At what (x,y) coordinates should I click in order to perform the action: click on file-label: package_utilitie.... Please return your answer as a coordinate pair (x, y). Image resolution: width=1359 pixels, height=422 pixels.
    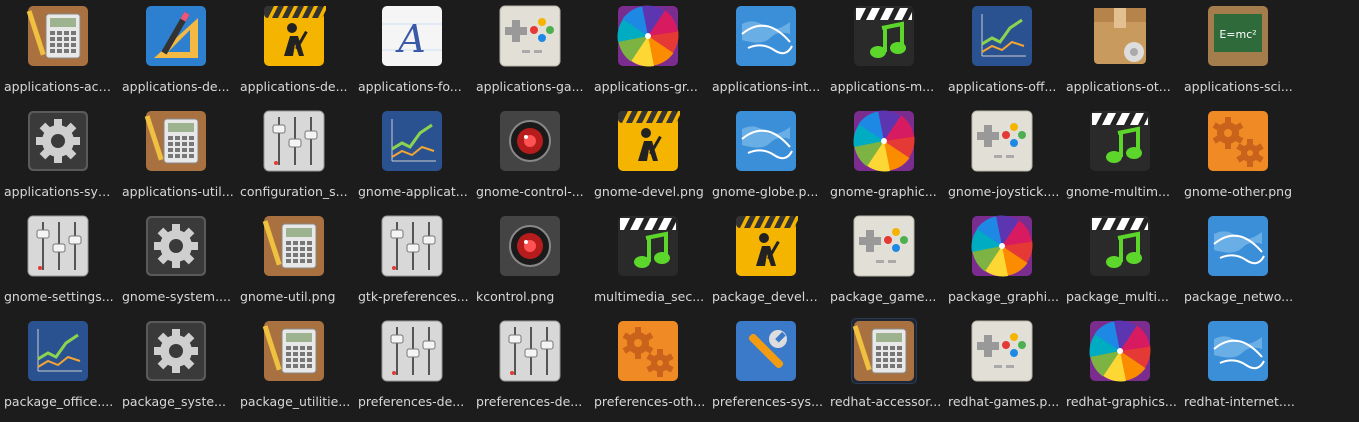
    Looking at the image, I should click on (295, 401).